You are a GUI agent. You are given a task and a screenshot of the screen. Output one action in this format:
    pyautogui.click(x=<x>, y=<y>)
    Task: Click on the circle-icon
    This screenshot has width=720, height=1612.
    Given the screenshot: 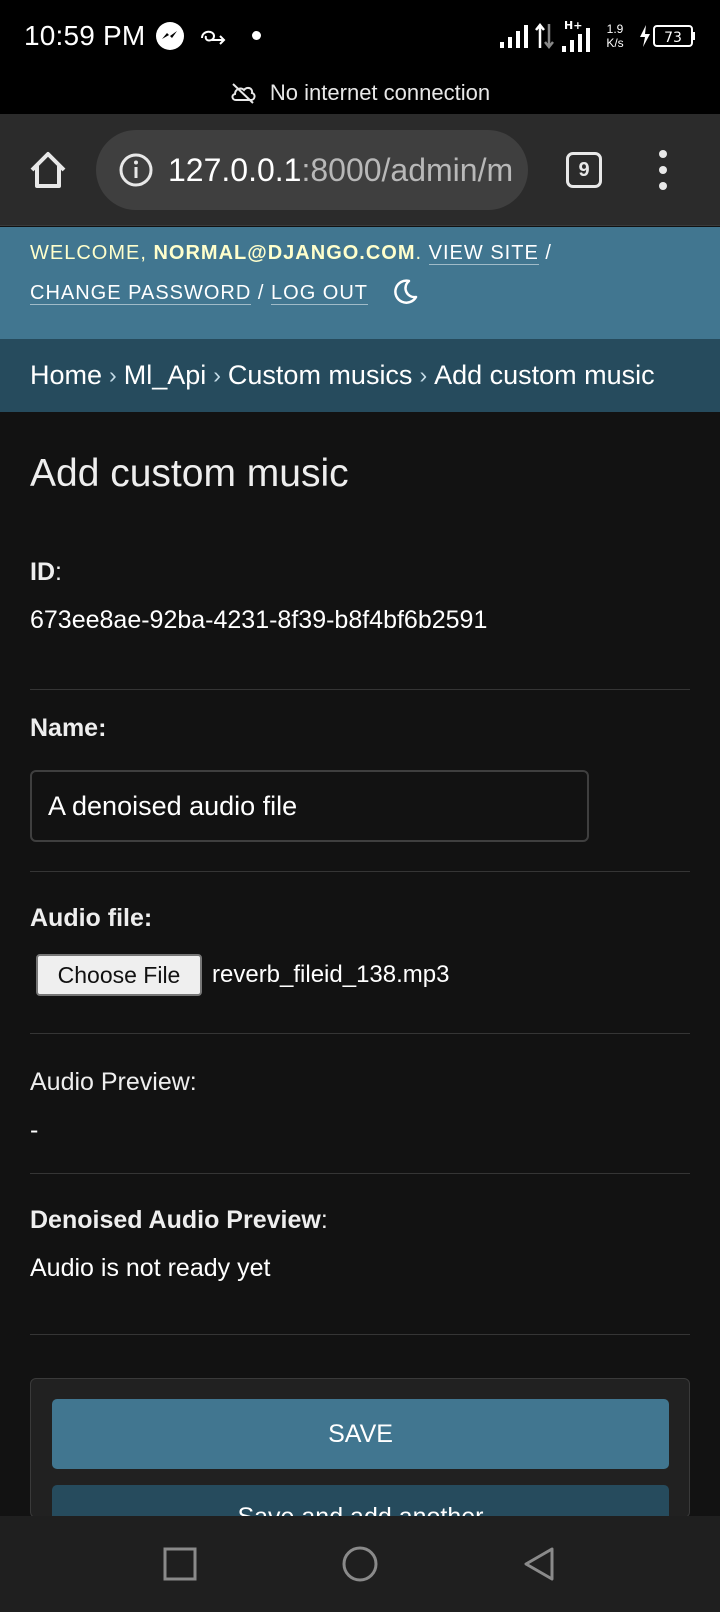 What is the action you would take?
    pyautogui.click(x=360, y=1564)
    